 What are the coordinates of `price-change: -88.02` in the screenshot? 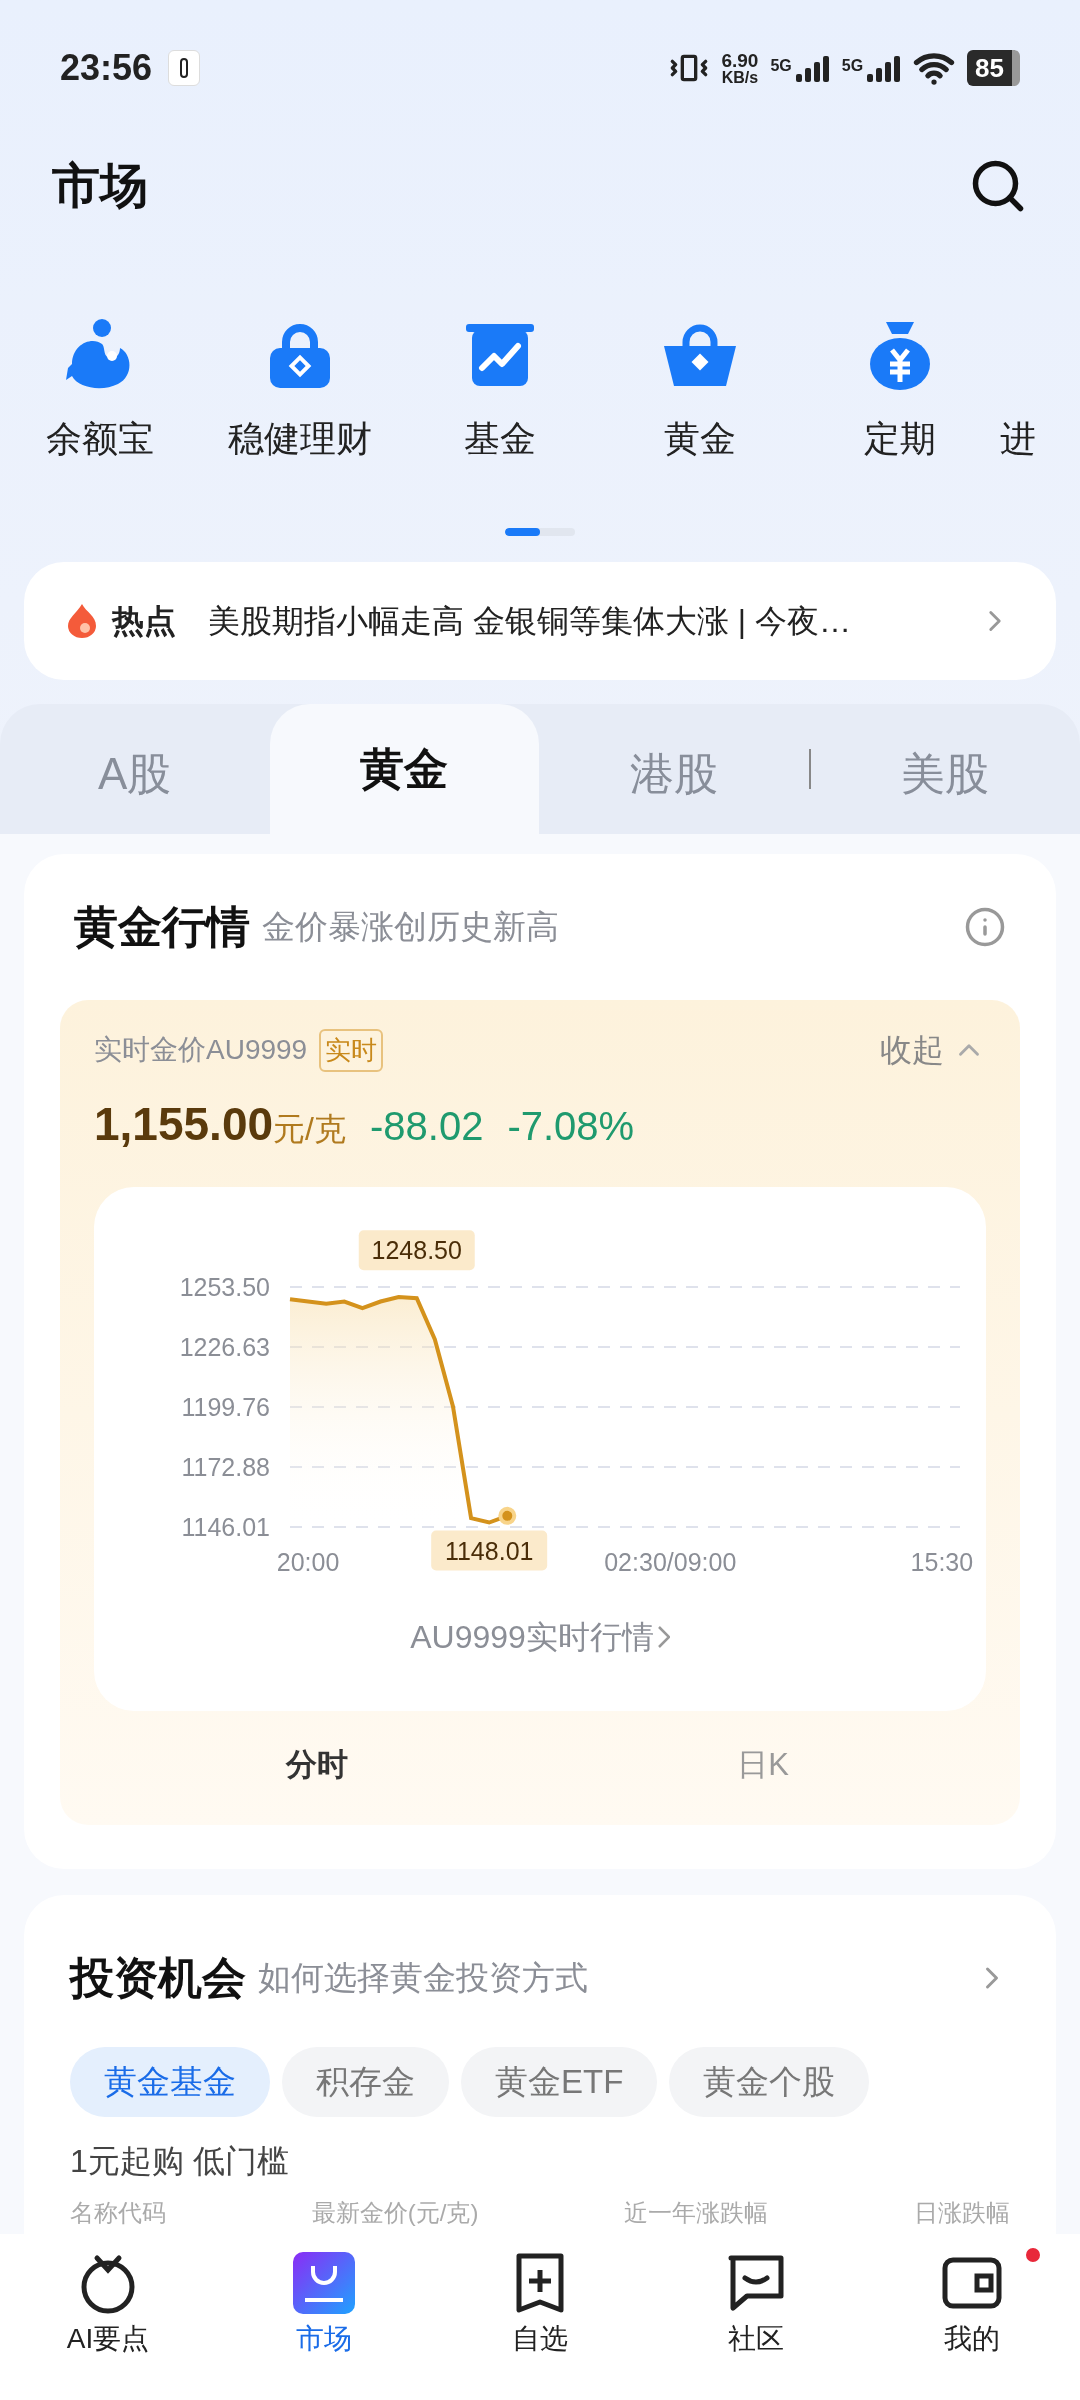 It's located at (426, 1126).